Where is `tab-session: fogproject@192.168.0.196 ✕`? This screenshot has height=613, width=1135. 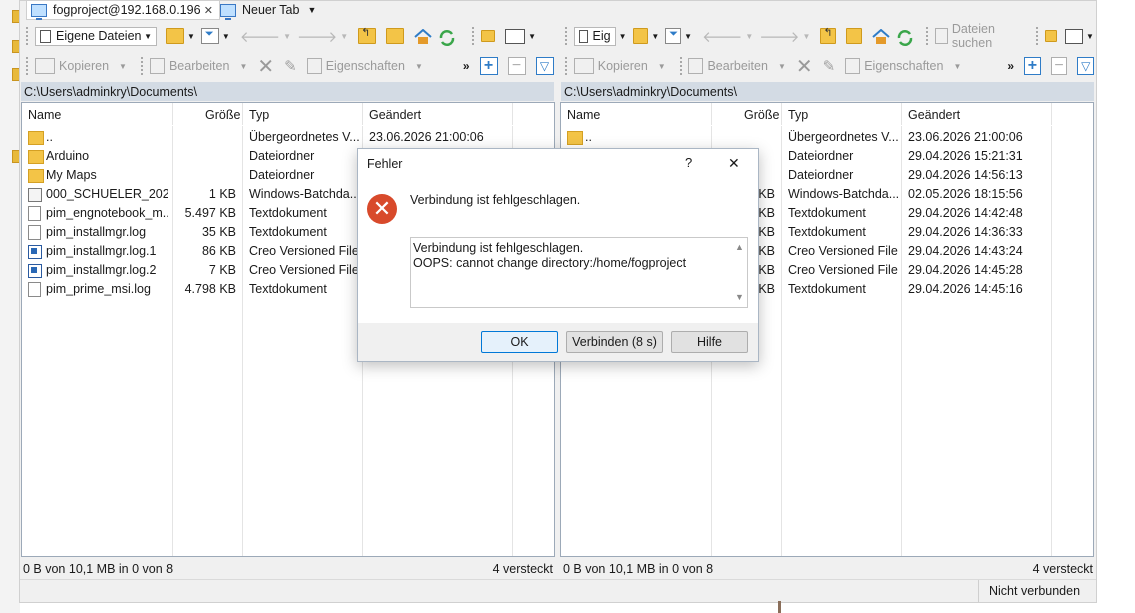 tab-session: fogproject@192.168.0.196 ✕ is located at coordinates (123, 10).